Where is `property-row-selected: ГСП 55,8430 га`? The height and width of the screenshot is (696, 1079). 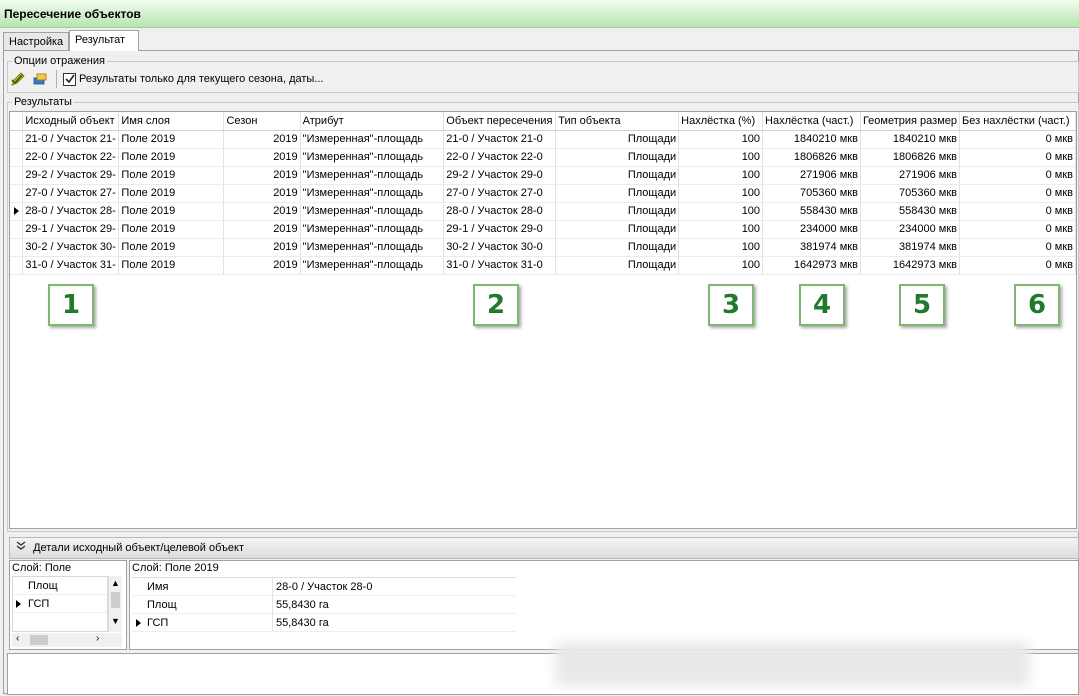
property-row-selected: ГСП 55,8430 га is located at coordinates (324, 623).